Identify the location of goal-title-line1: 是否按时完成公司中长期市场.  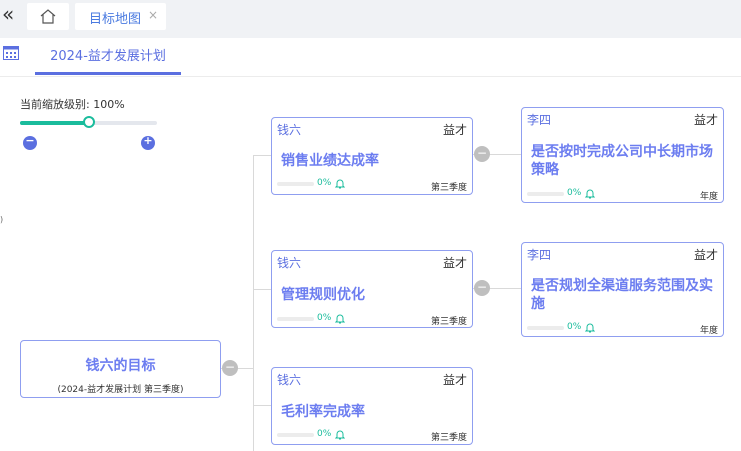
(622, 152).